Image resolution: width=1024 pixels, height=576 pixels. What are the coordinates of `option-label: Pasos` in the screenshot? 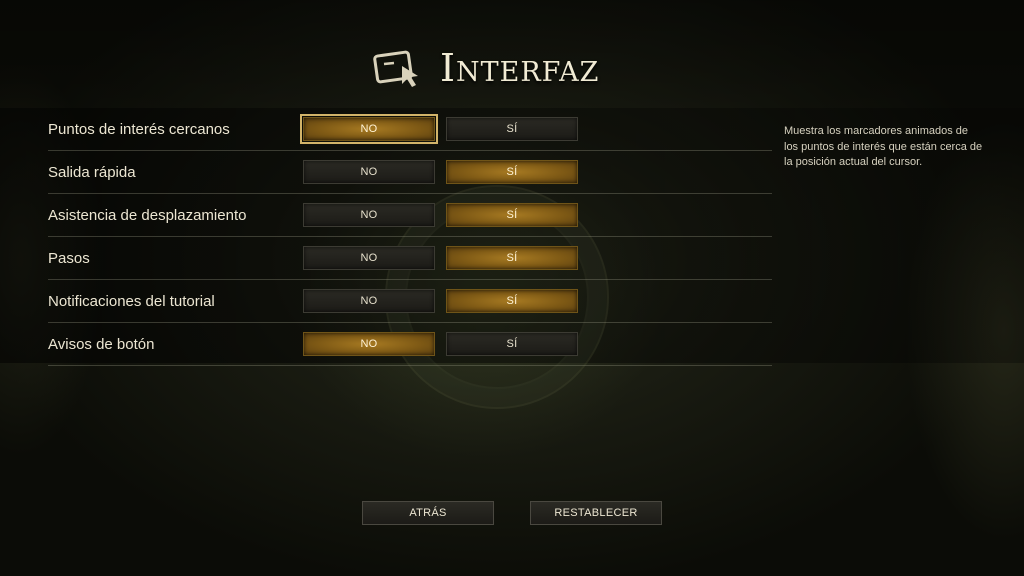 It's located at (69, 258).